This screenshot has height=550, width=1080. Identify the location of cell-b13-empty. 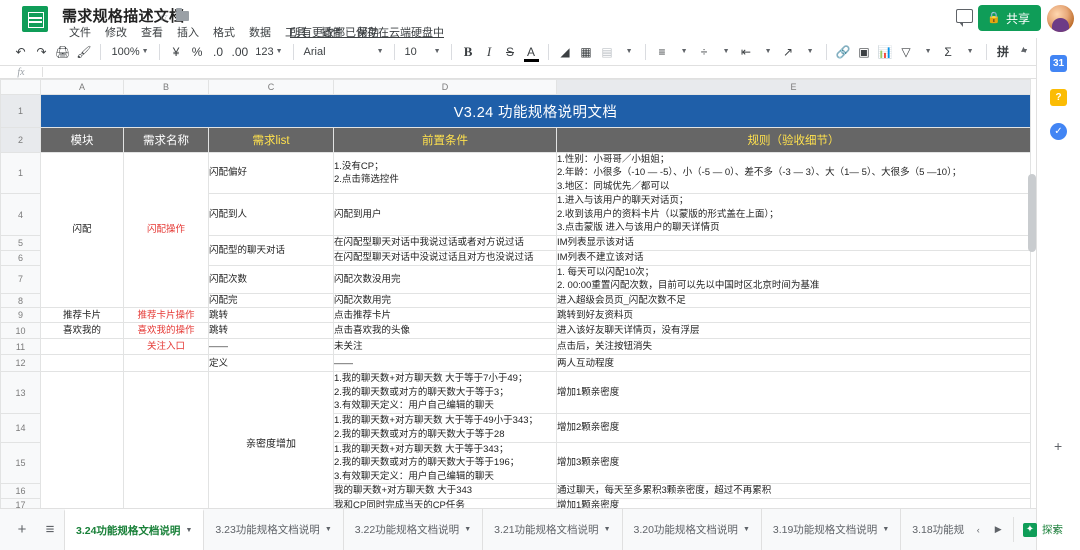
(166, 439).